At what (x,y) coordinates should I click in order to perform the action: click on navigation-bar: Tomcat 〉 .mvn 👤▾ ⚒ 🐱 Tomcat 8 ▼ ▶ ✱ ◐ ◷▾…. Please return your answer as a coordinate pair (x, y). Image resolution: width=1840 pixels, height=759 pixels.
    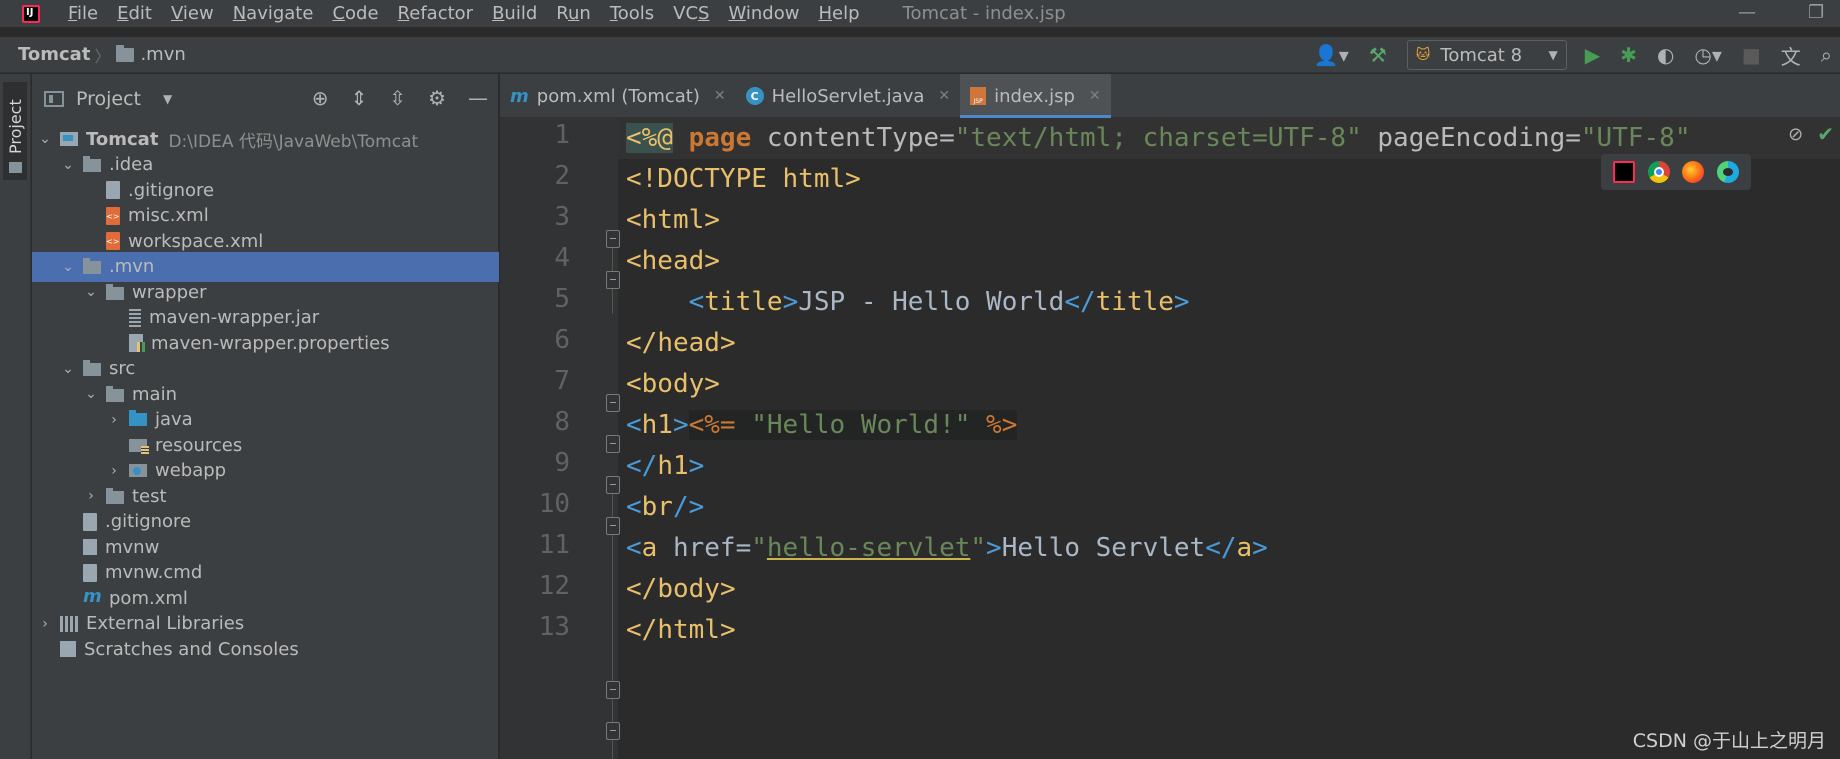
    Looking at the image, I should click on (920, 55).